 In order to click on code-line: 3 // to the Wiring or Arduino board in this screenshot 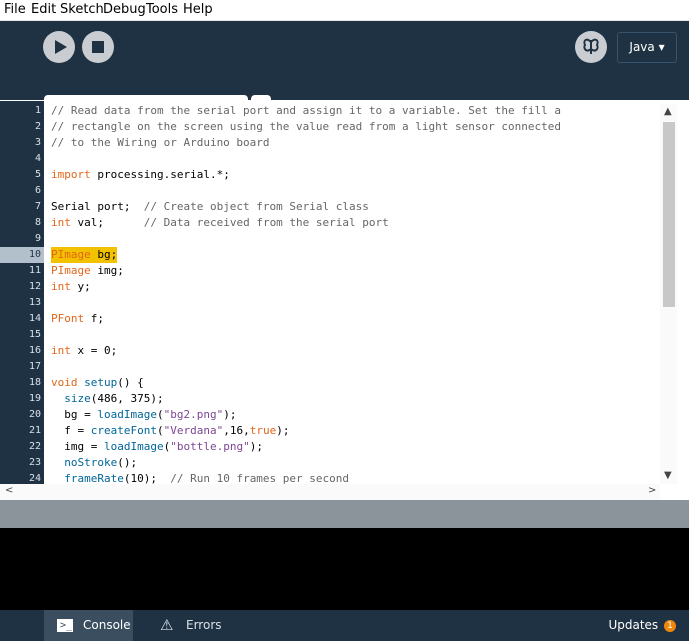, I will do `click(338, 143)`.